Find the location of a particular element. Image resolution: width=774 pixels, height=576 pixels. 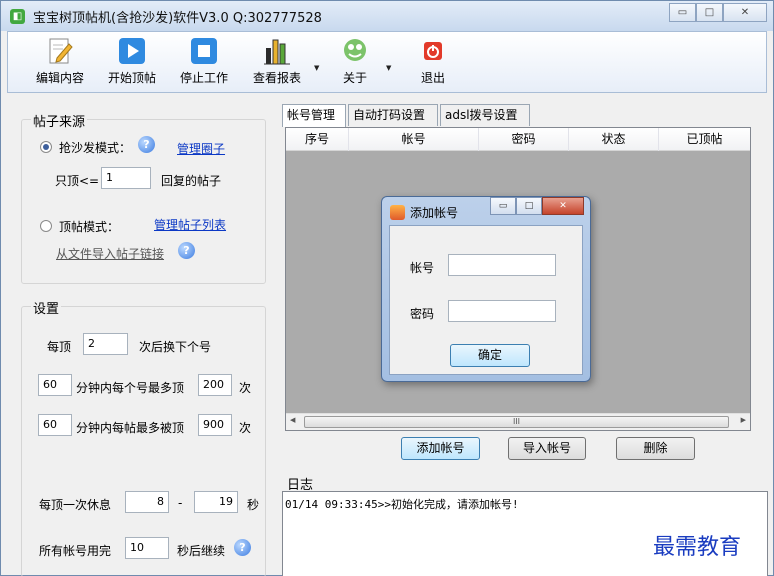

column-header-status: 状态 is located at coordinates (614, 139).